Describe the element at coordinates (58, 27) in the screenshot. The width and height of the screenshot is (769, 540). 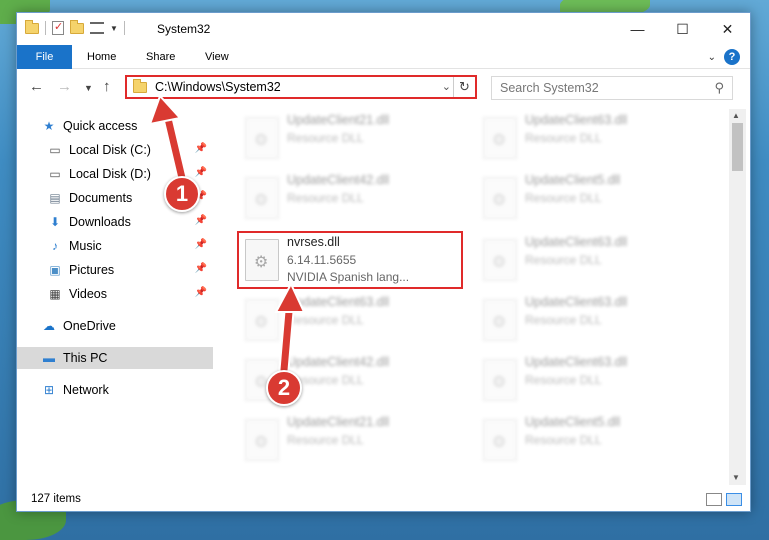
I see `properties-icon` at that location.